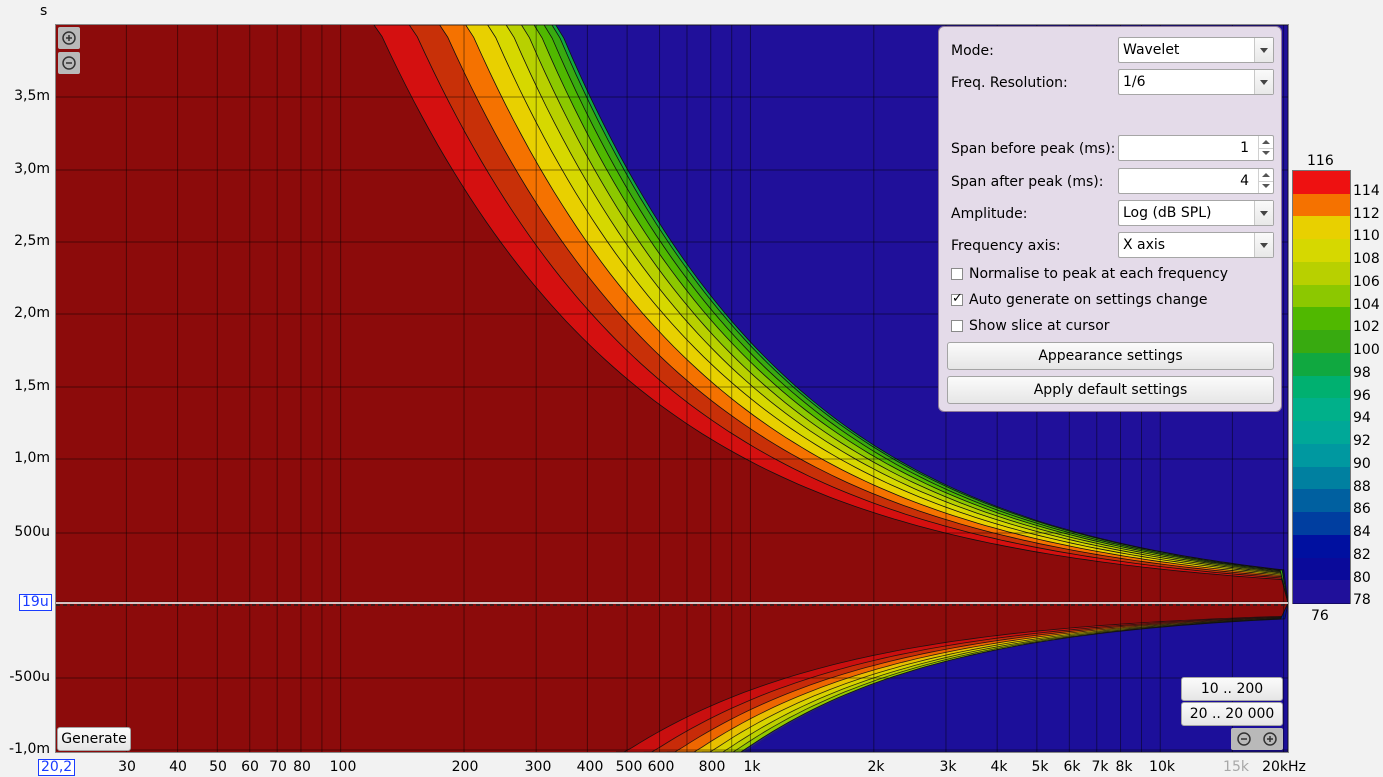 The width and height of the screenshot is (1383, 777). What do you see at coordinates (999, 767) in the screenshot?
I see `x-tick-label: 4k` at bounding box center [999, 767].